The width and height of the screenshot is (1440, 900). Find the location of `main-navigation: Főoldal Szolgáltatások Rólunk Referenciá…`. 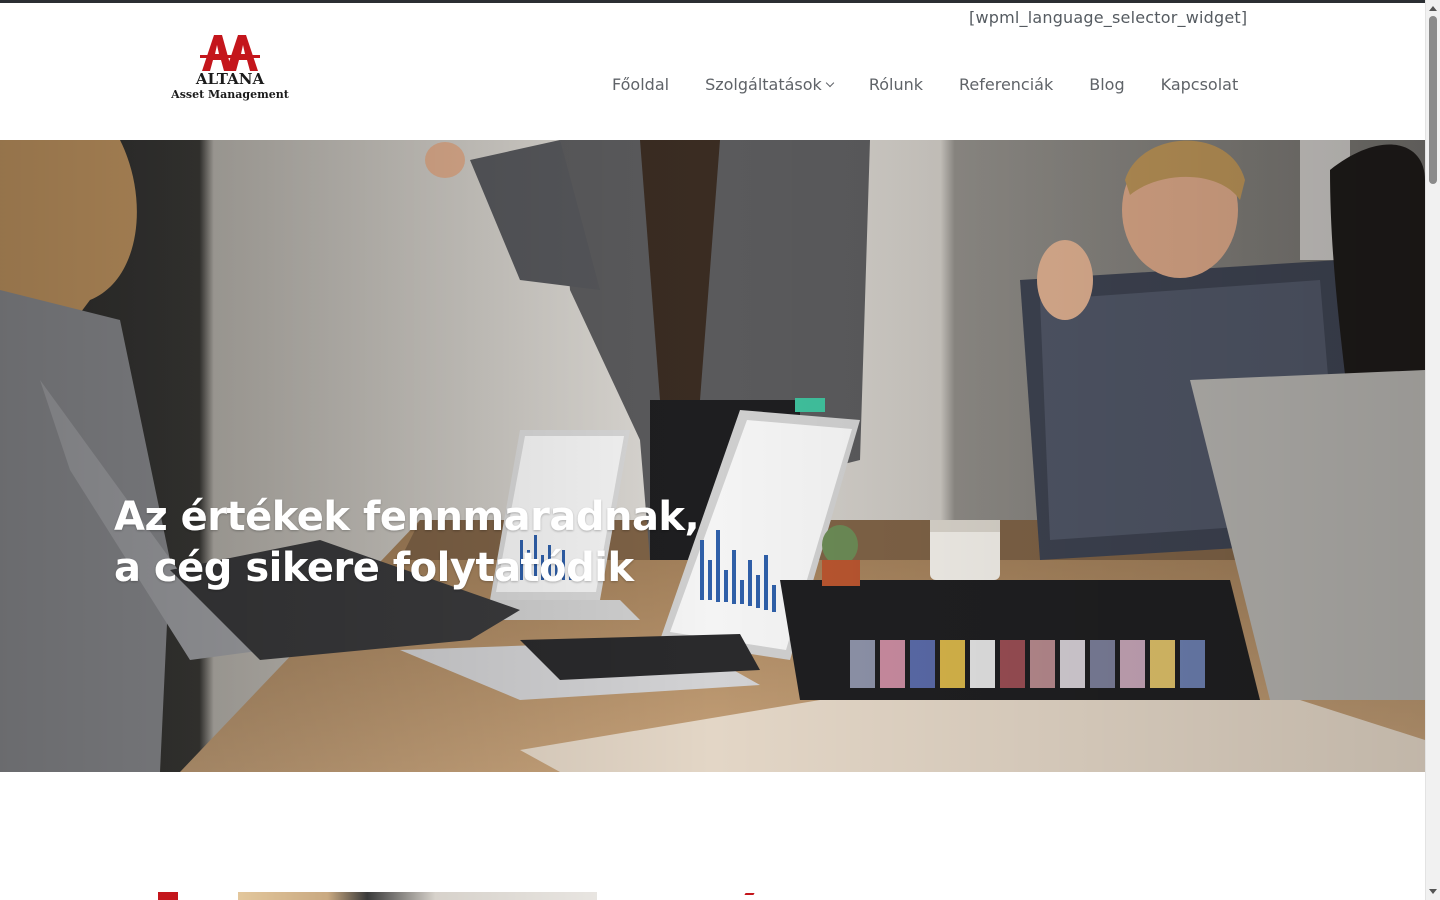

main-navigation: Főoldal Szolgáltatások Rólunk Referenciá… is located at coordinates (925, 84).